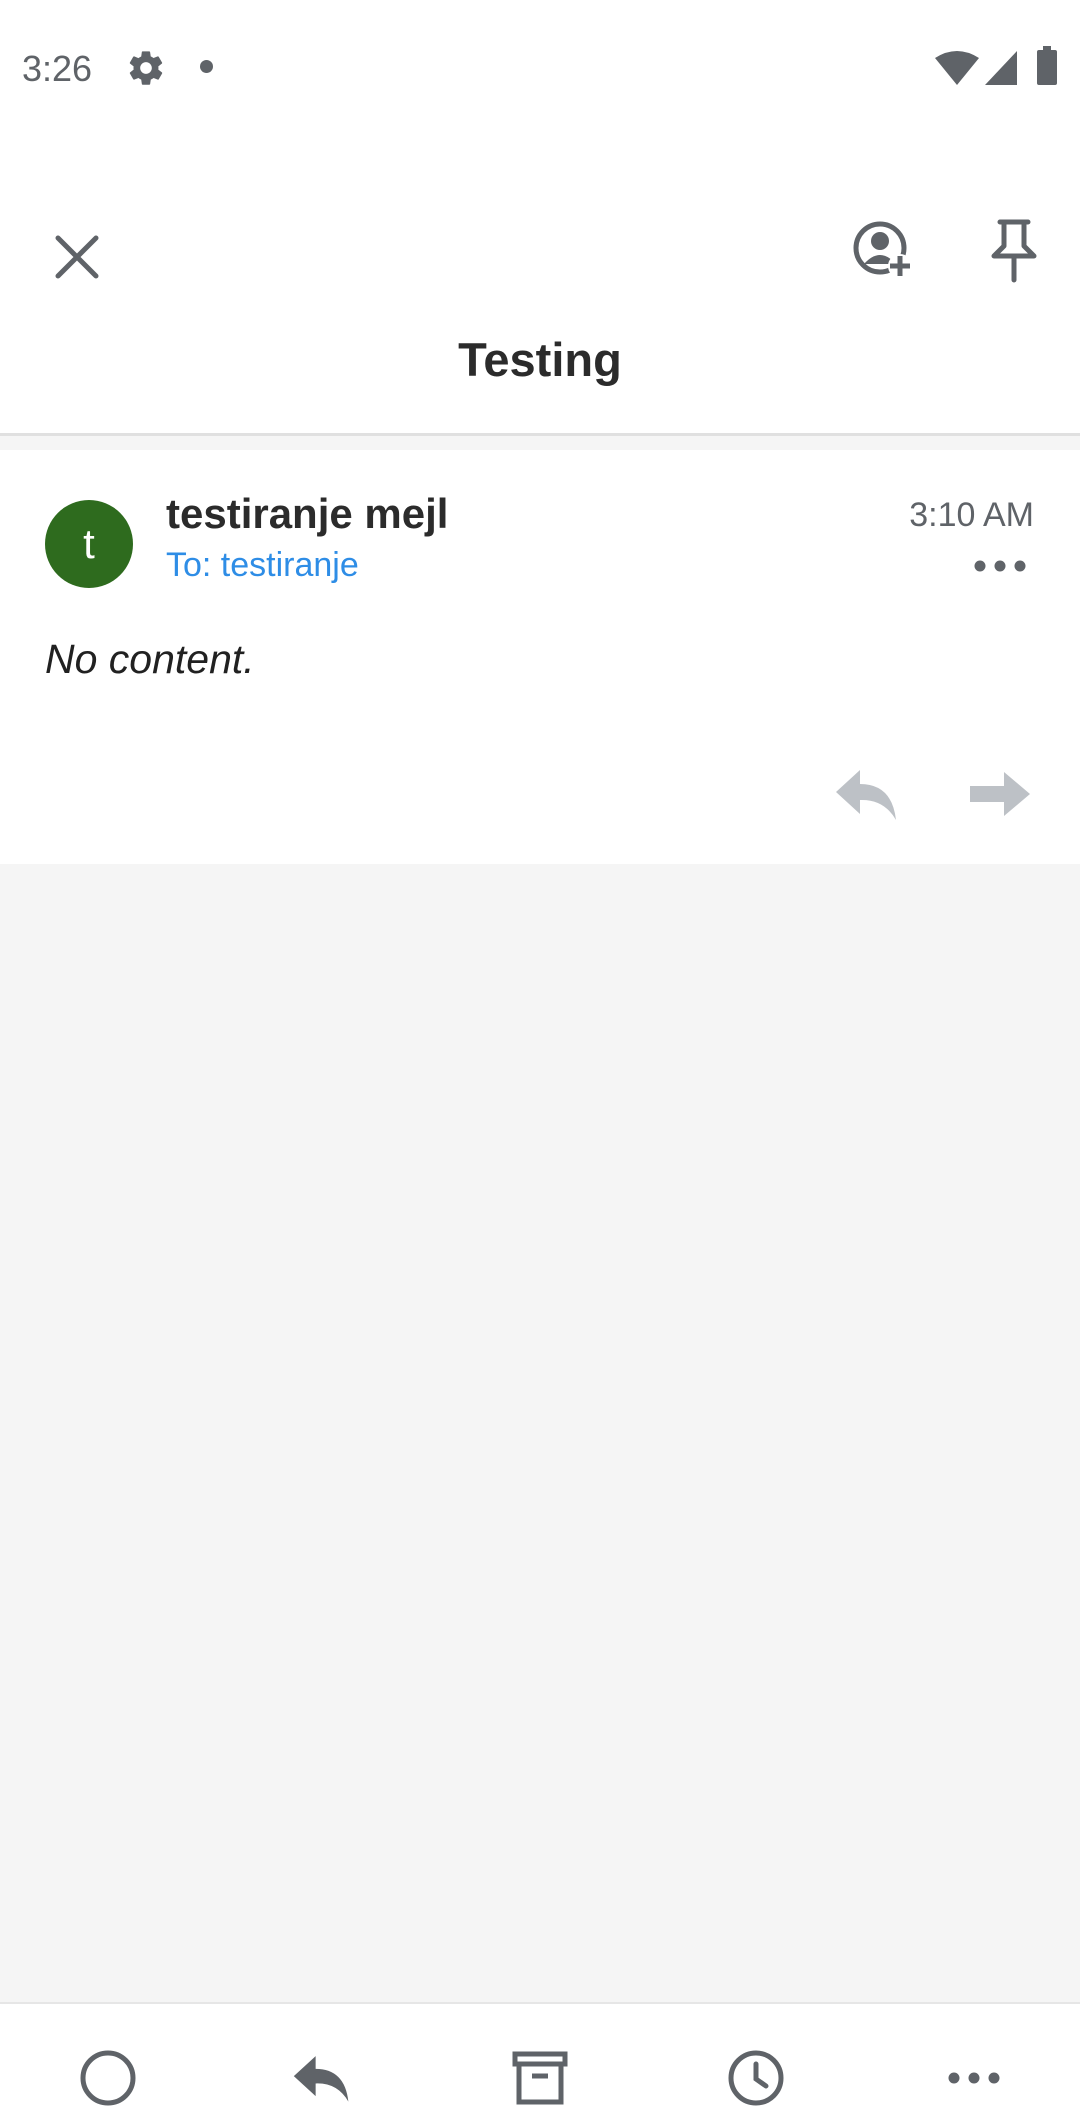 Image resolution: width=1080 pixels, height=2112 pixels. What do you see at coordinates (971, 515) in the screenshot?
I see `message-time: 3:10 AM` at bounding box center [971, 515].